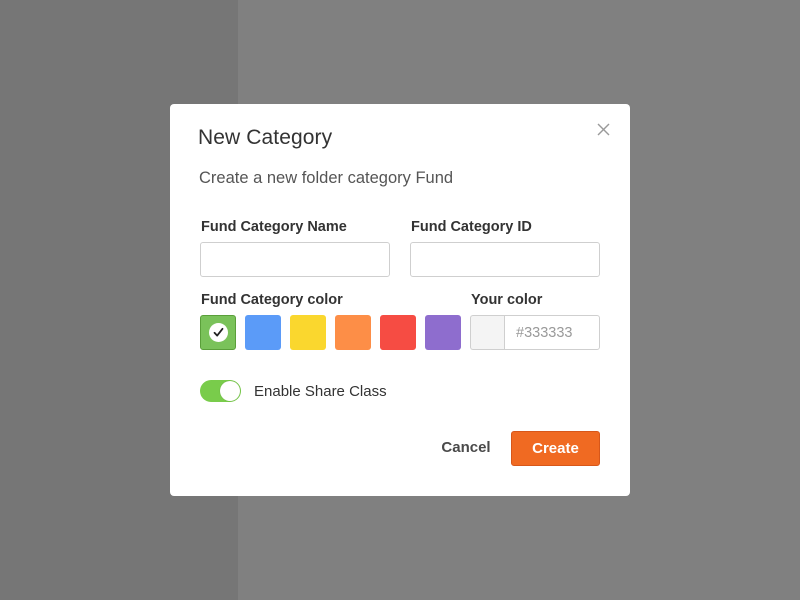  What do you see at coordinates (505, 259) in the screenshot?
I see `fund-category-id-input` at bounding box center [505, 259].